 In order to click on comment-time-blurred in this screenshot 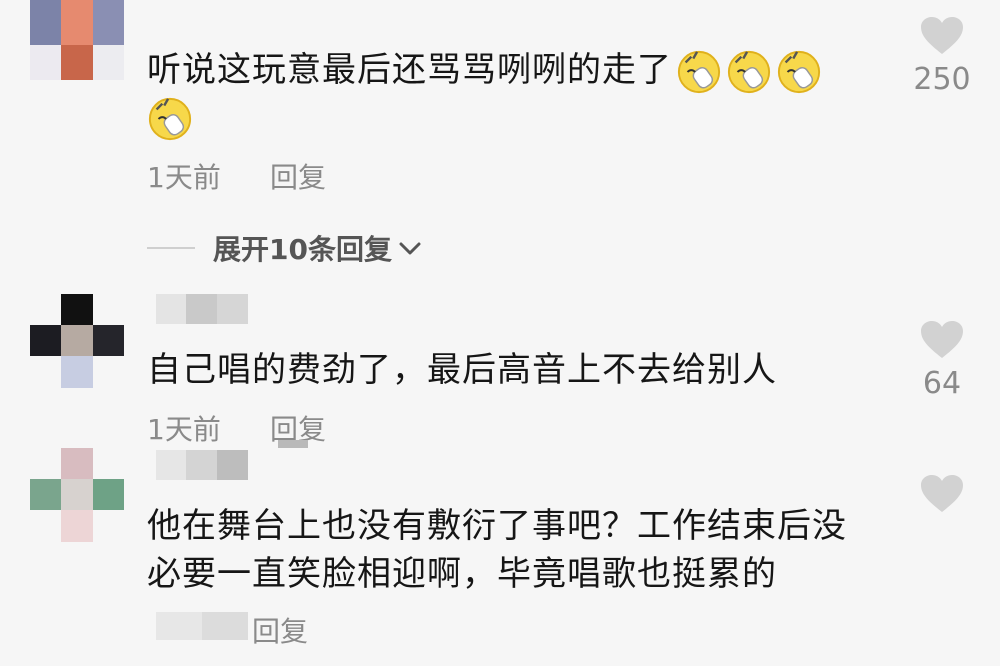, I will do `click(202, 626)`.